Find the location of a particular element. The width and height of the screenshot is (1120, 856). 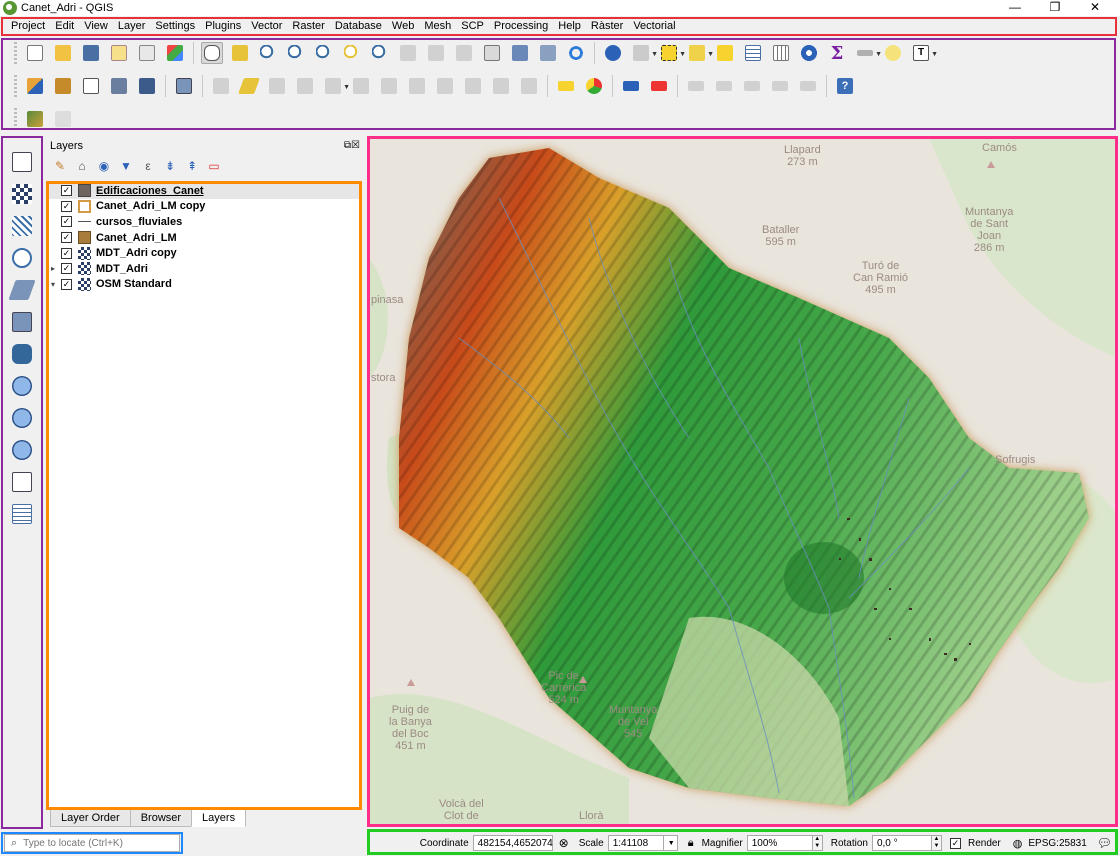

crs-globe-icon: ◍ is located at coordinates (1018, 843).